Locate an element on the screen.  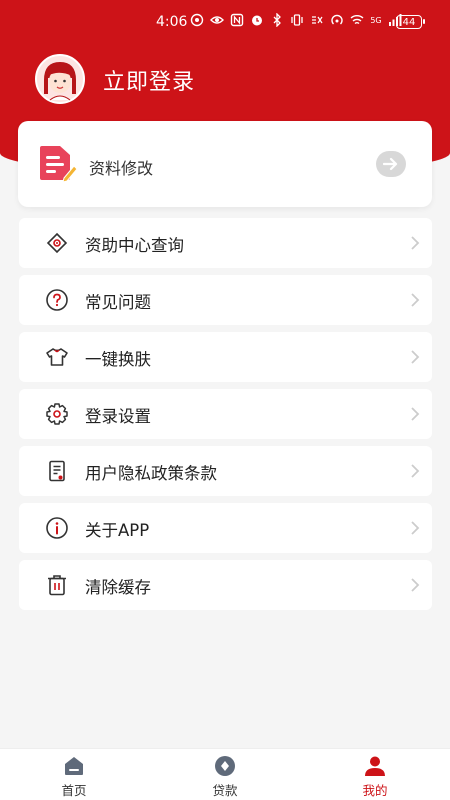
nfc-icon is located at coordinates (237, 20).